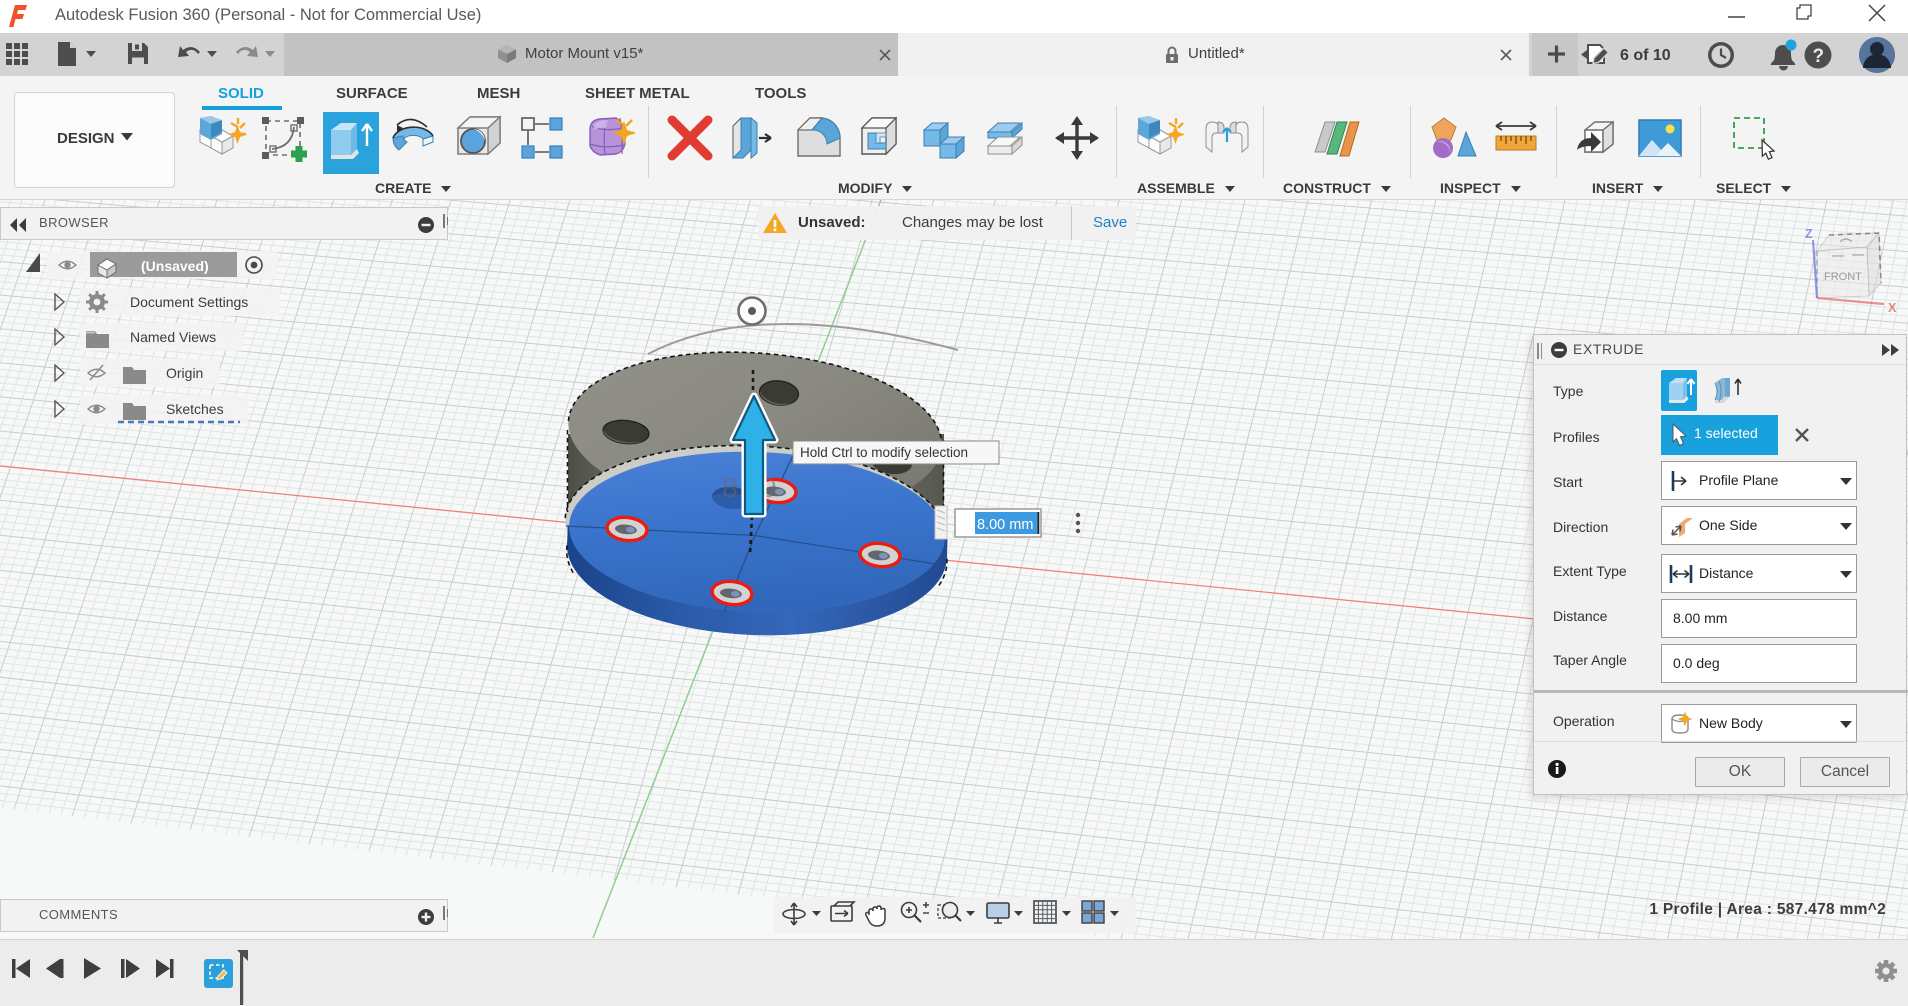 The width and height of the screenshot is (1908, 1006). What do you see at coordinates (175, 266) in the screenshot?
I see `svg-text: (Unsaved)` at bounding box center [175, 266].